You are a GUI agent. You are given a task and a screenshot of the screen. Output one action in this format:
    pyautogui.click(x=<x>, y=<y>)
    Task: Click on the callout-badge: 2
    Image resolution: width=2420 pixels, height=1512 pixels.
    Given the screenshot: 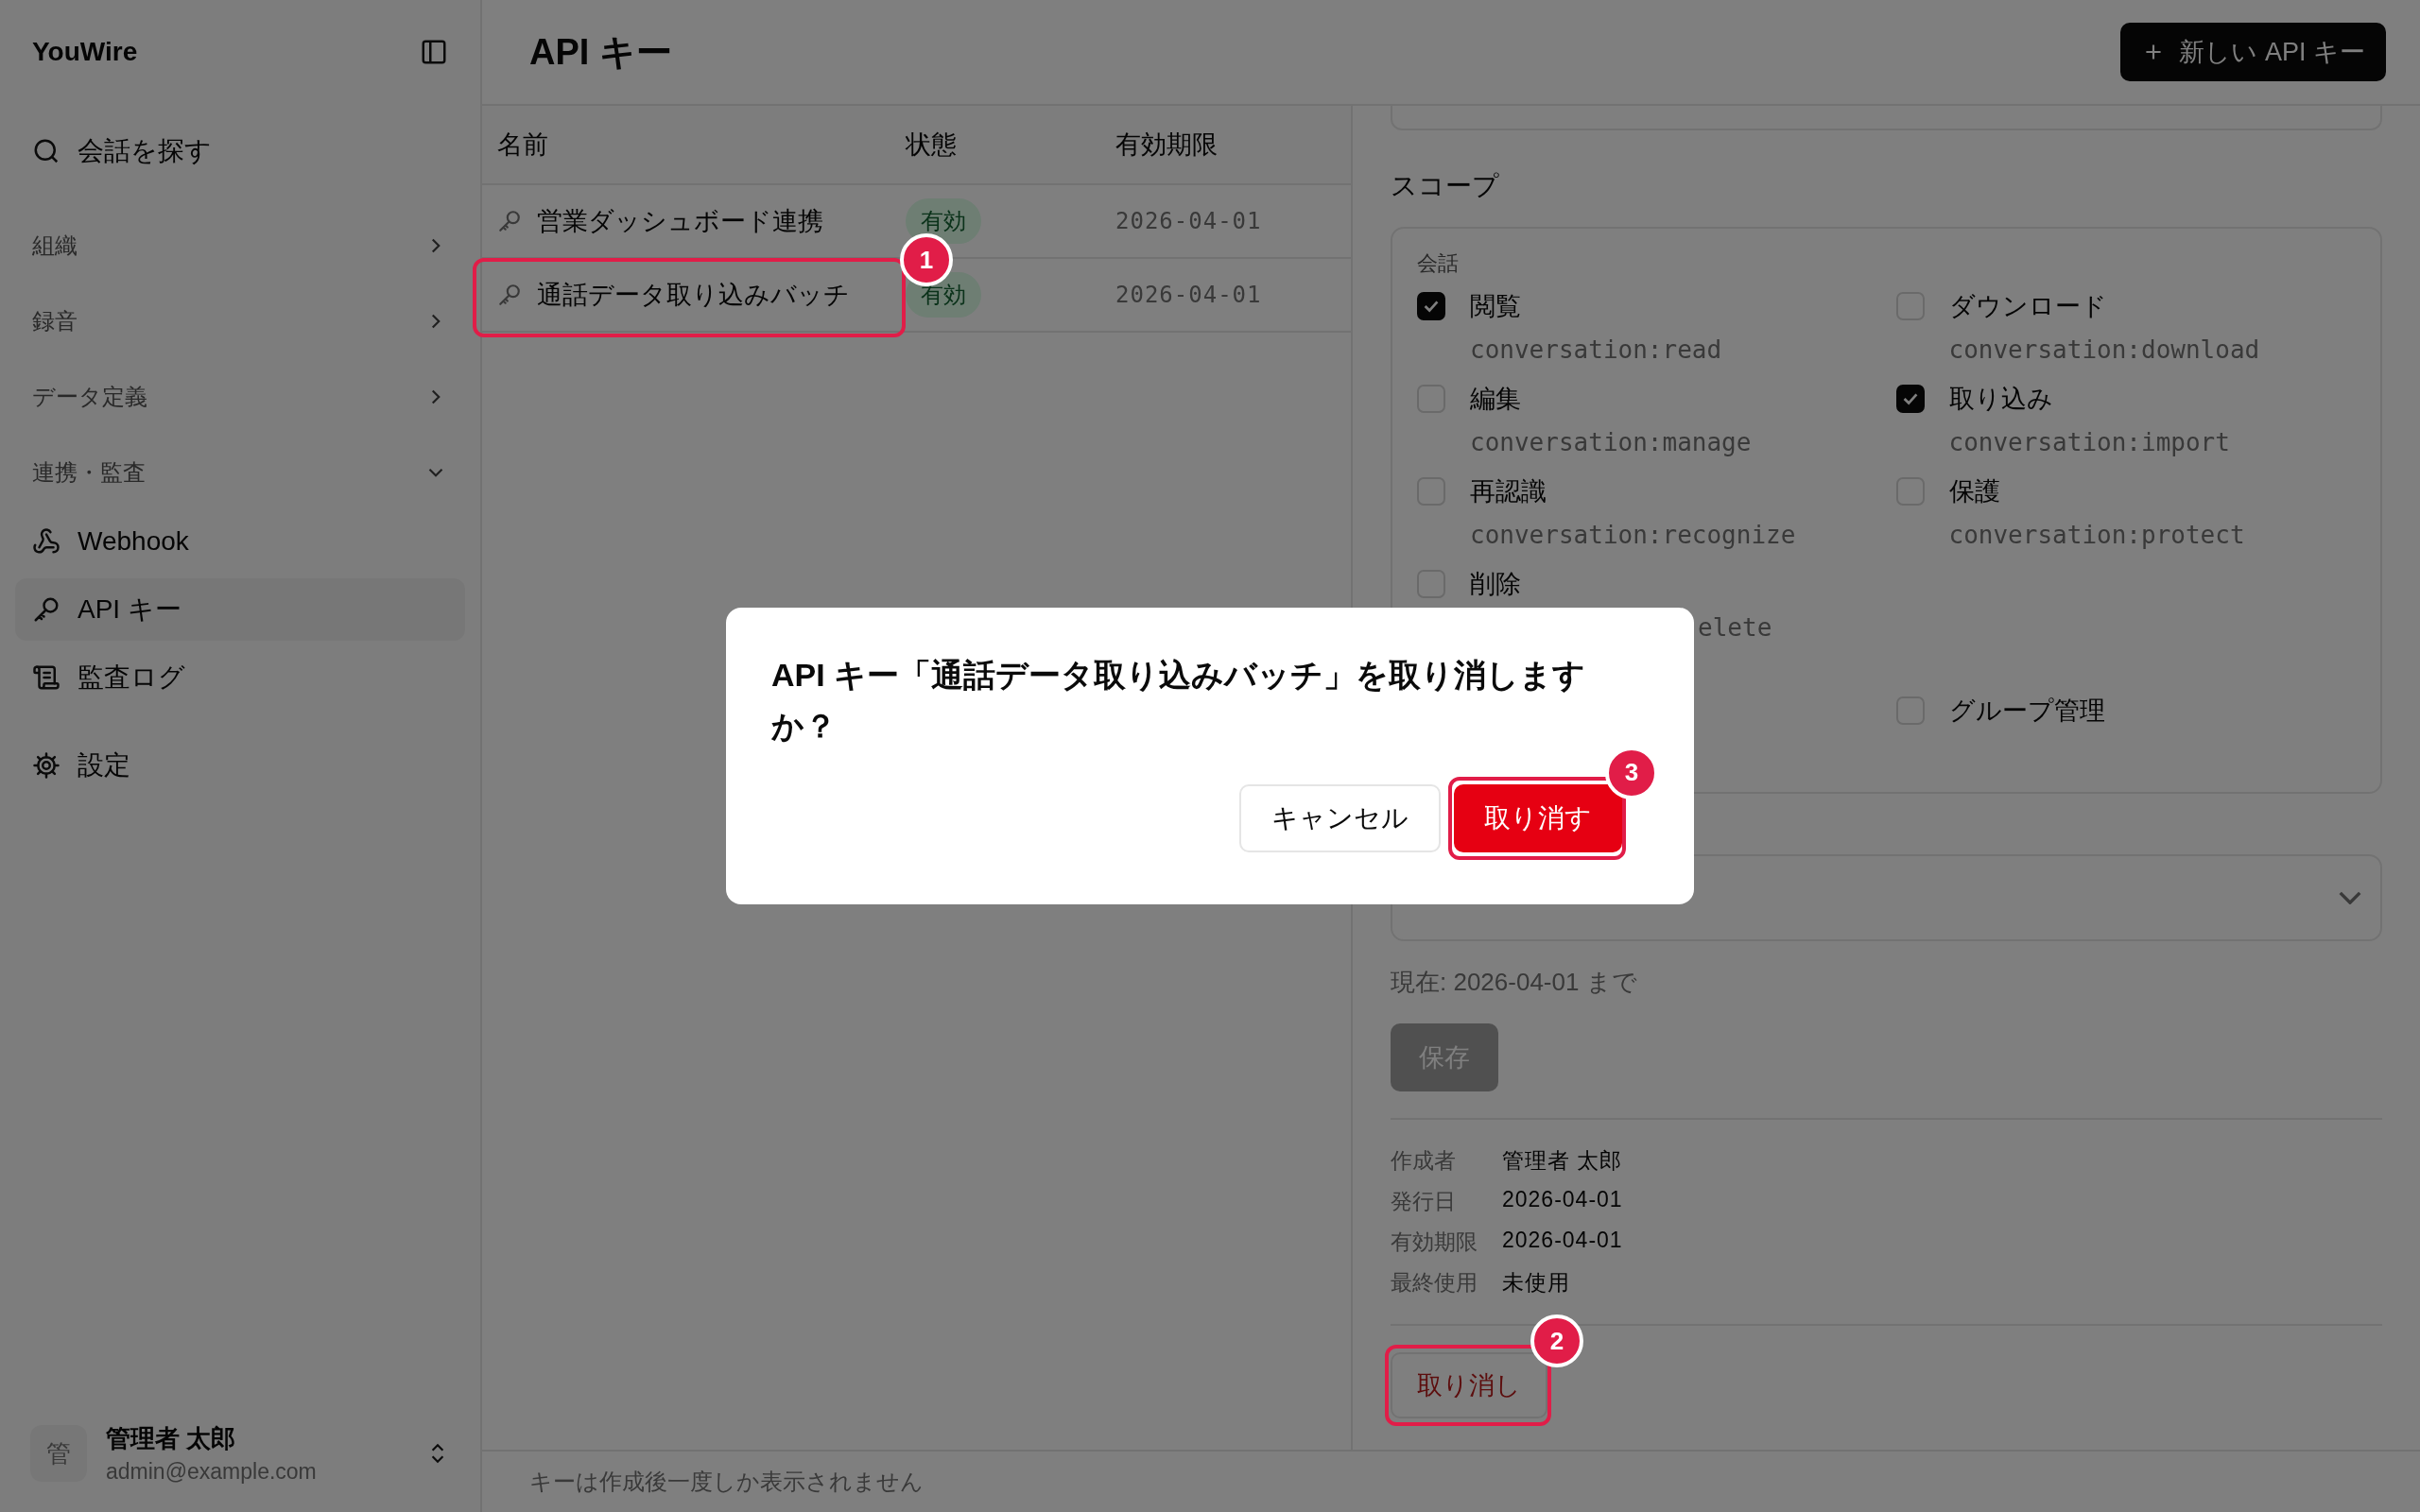 What is the action you would take?
    pyautogui.click(x=1556, y=1340)
    